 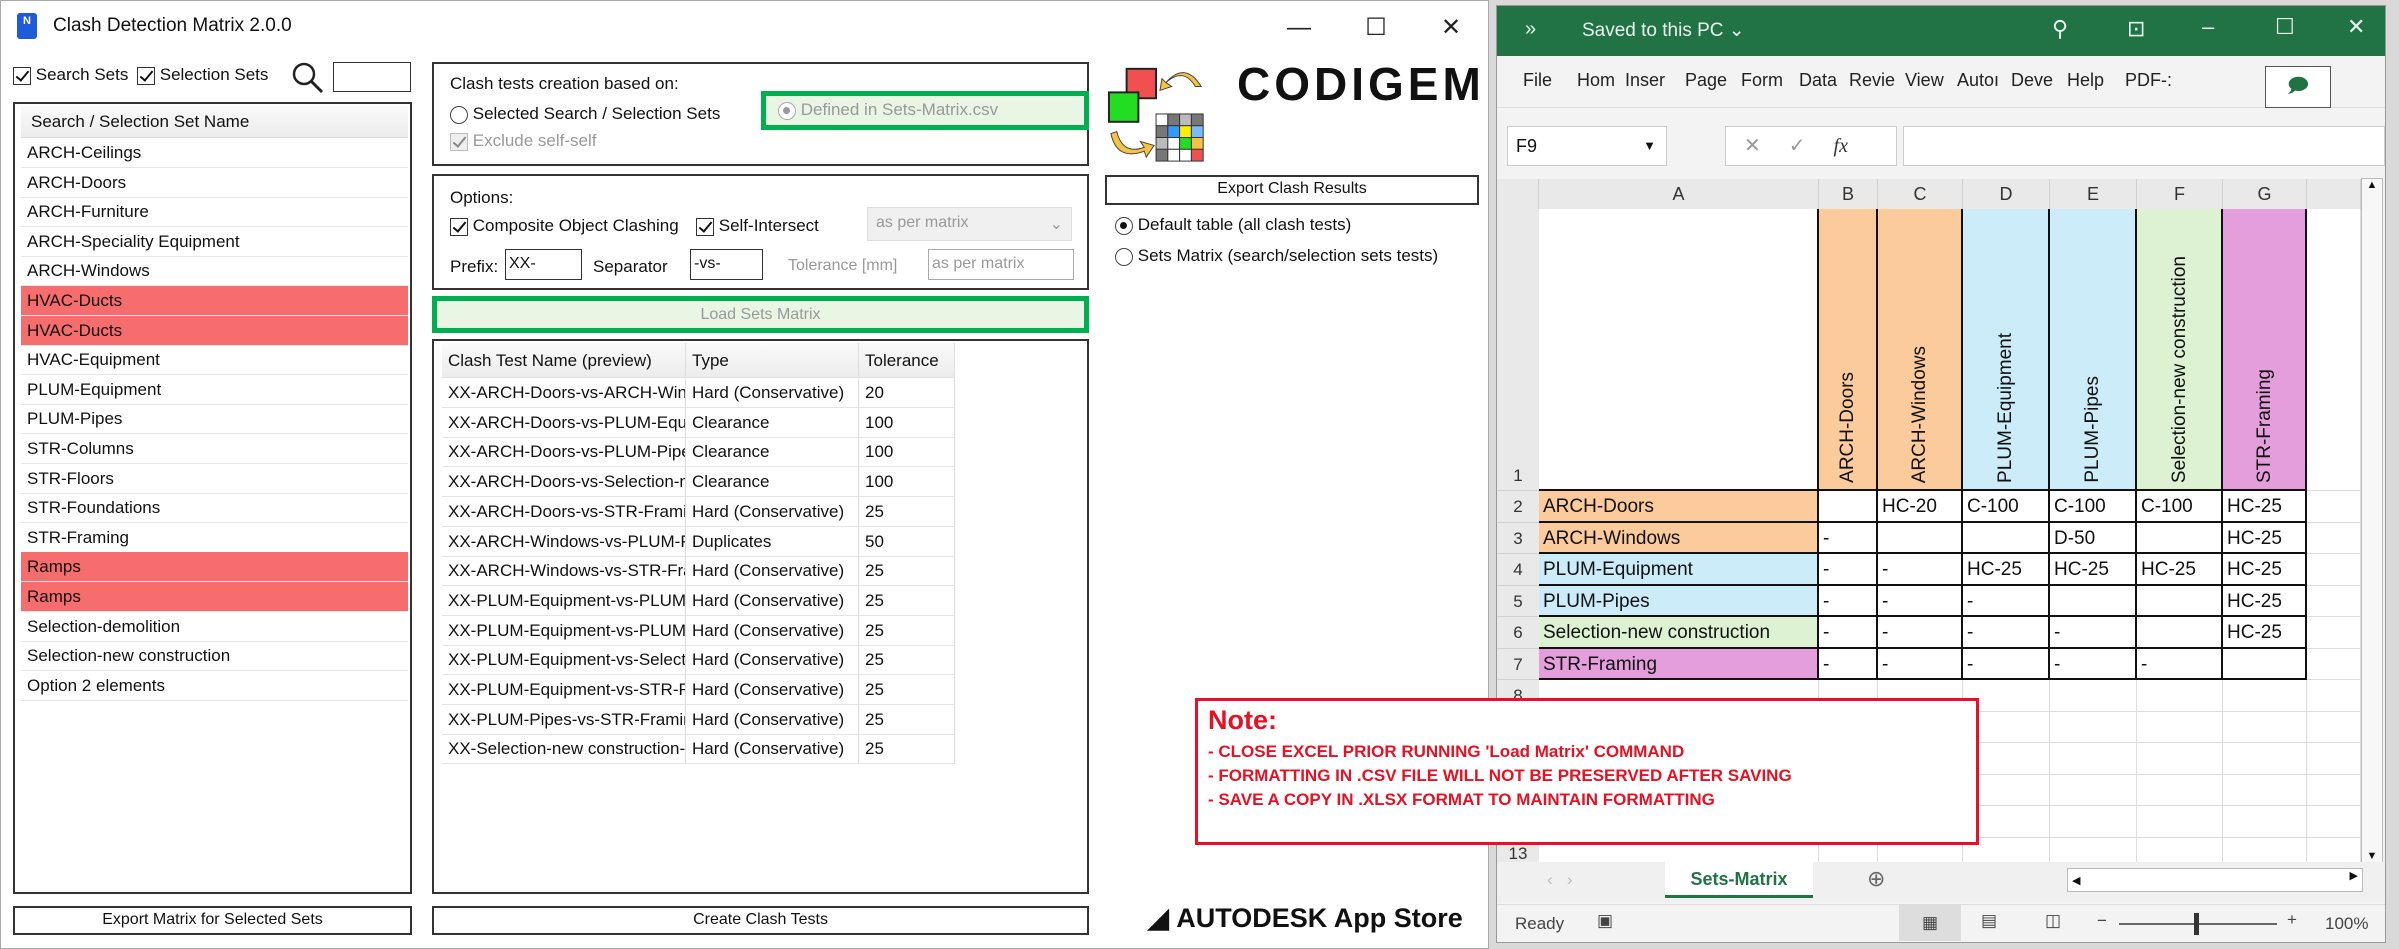 I want to click on excel-title: Saved to this PC ⌄, so click(x=1663, y=30).